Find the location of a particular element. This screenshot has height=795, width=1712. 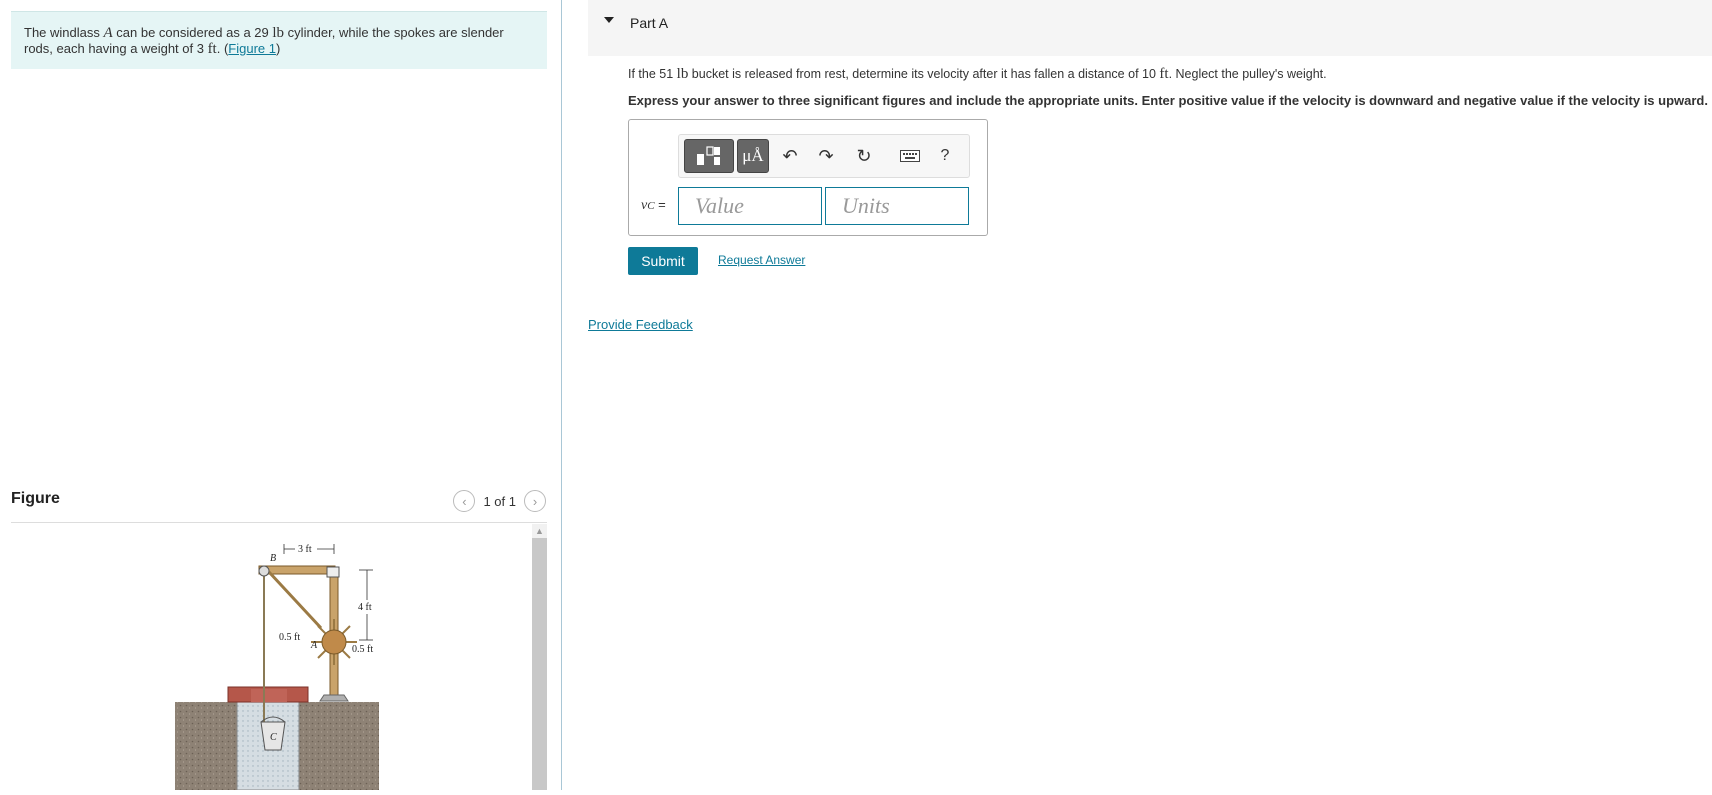

pulley-b is located at coordinates (264, 571).